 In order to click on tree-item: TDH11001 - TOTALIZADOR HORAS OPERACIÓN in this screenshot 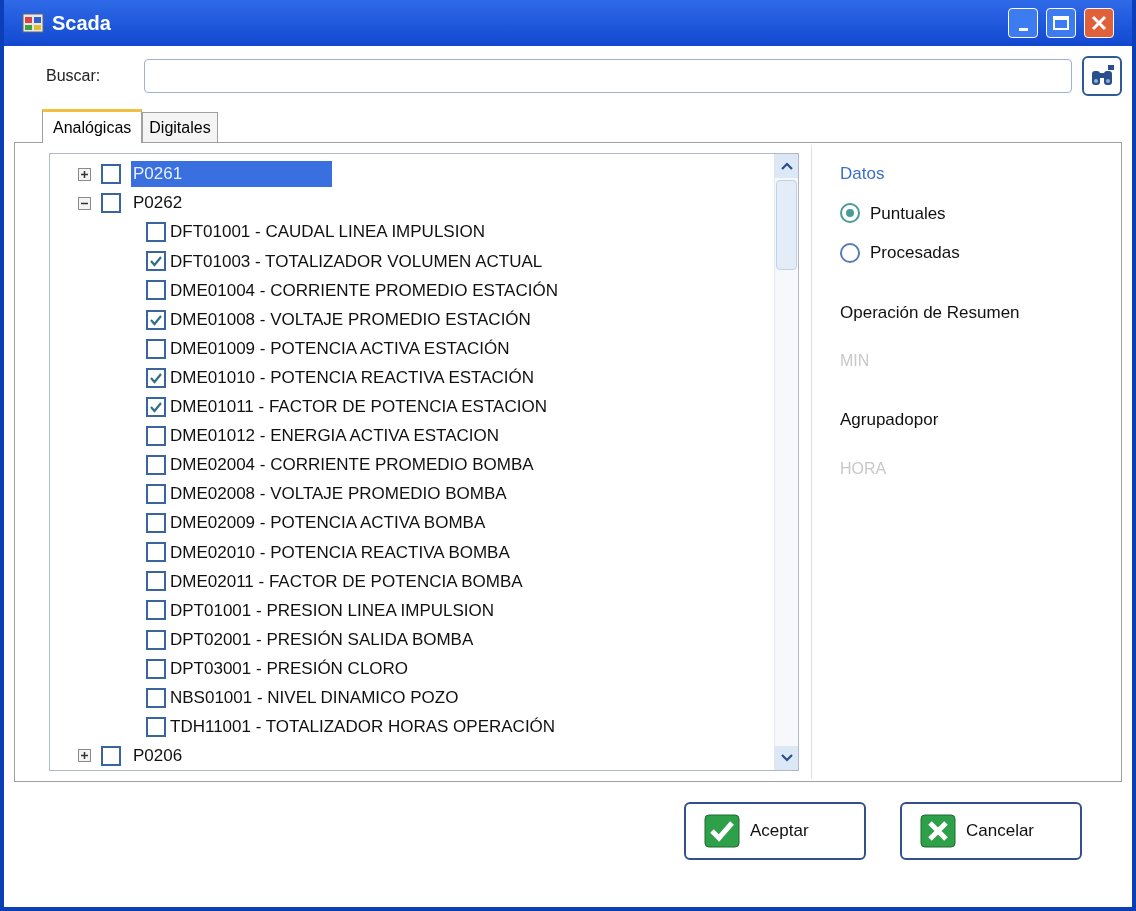, I will do `click(363, 727)`.